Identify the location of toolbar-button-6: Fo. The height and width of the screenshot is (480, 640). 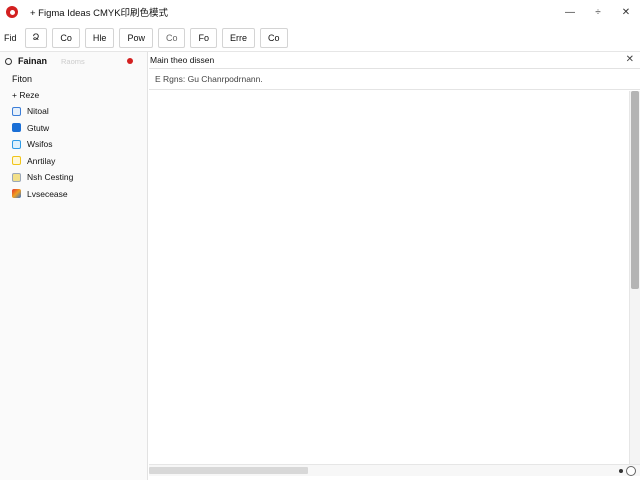
(203, 37).